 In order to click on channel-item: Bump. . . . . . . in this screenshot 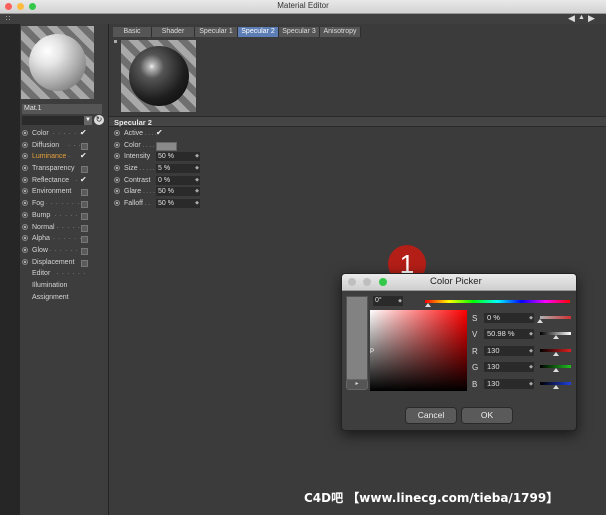, I will do `click(64, 216)`.